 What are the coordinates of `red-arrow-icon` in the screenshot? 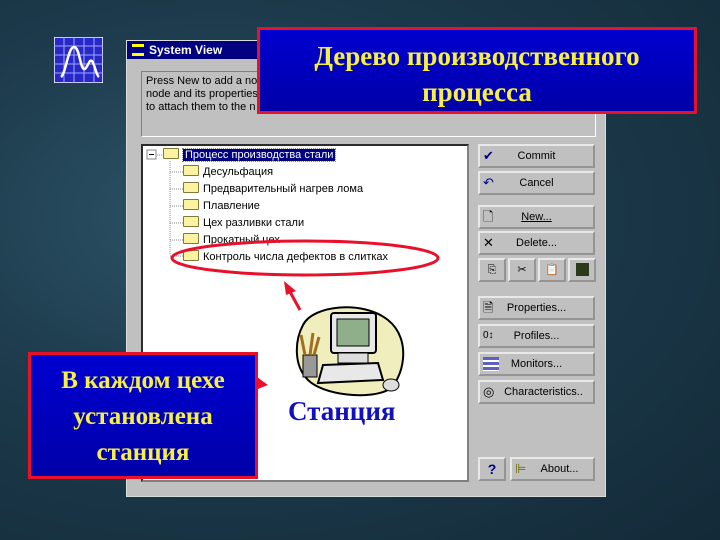 It's located at (293, 296).